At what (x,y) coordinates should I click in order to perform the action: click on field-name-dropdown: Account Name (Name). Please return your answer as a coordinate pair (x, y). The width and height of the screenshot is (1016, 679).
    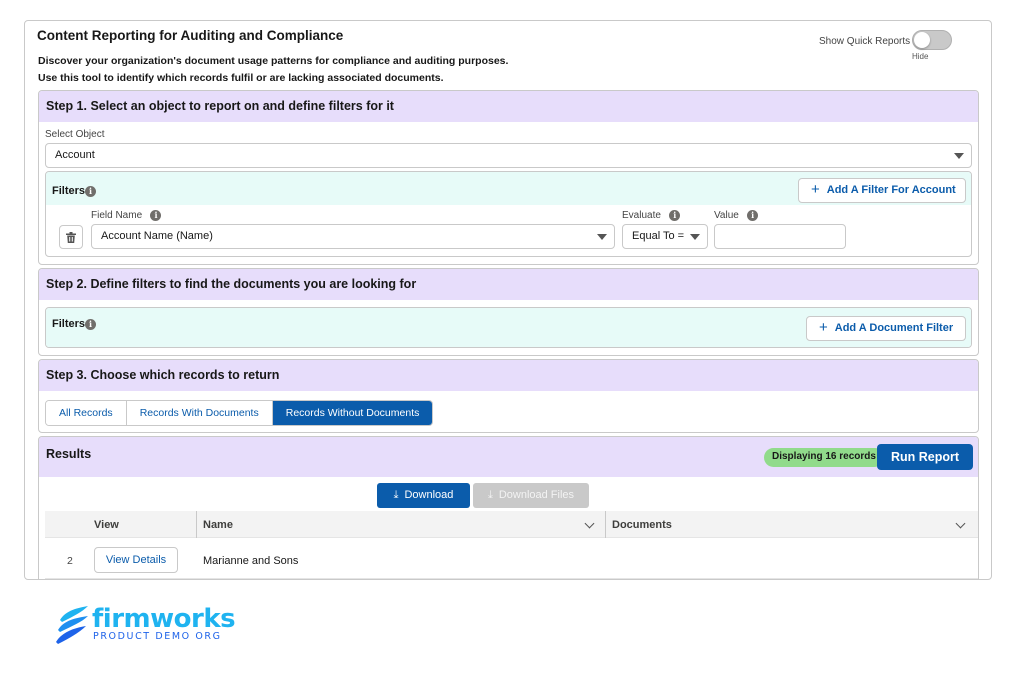
    Looking at the image, I should click on (353, 236).